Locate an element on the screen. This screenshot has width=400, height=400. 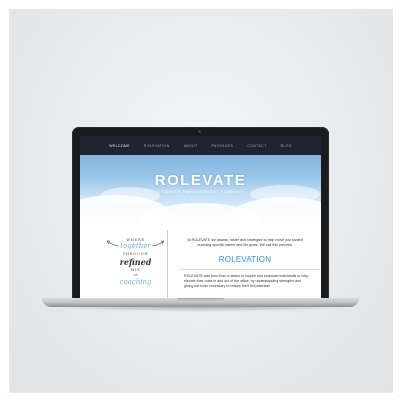
quote-line: coaching is located at coordinates (135, 282).